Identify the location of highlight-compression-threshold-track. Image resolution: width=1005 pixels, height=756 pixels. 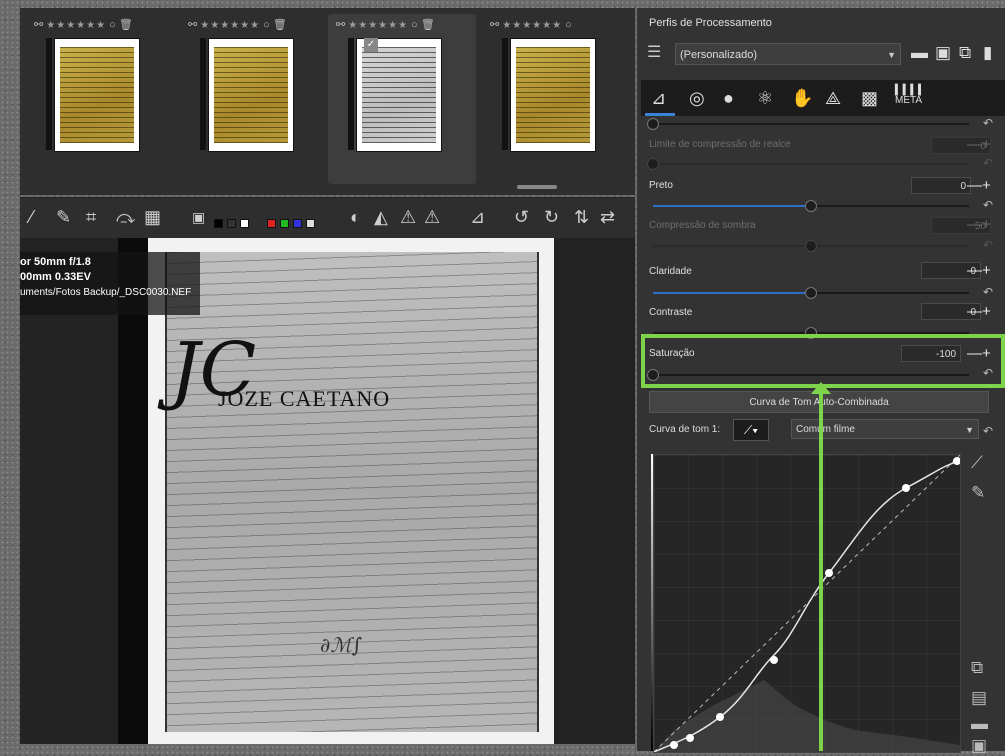
(808, 164).